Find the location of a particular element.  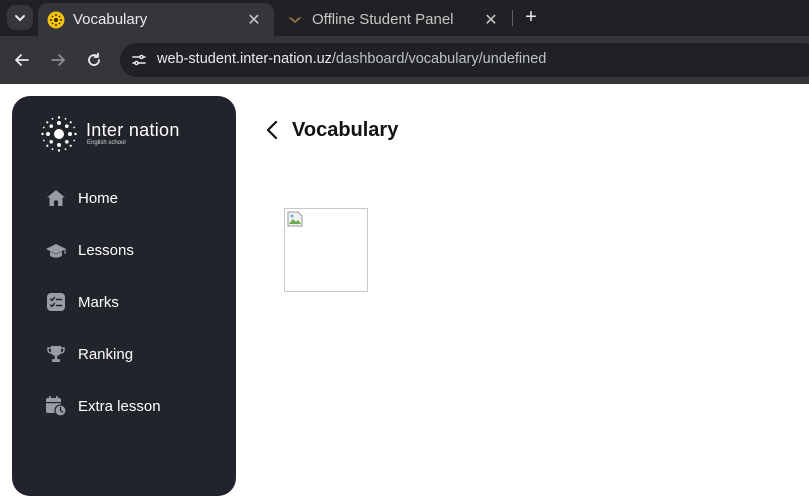

sidebar-item-marks: Marks is located at coordinates (82, 302).